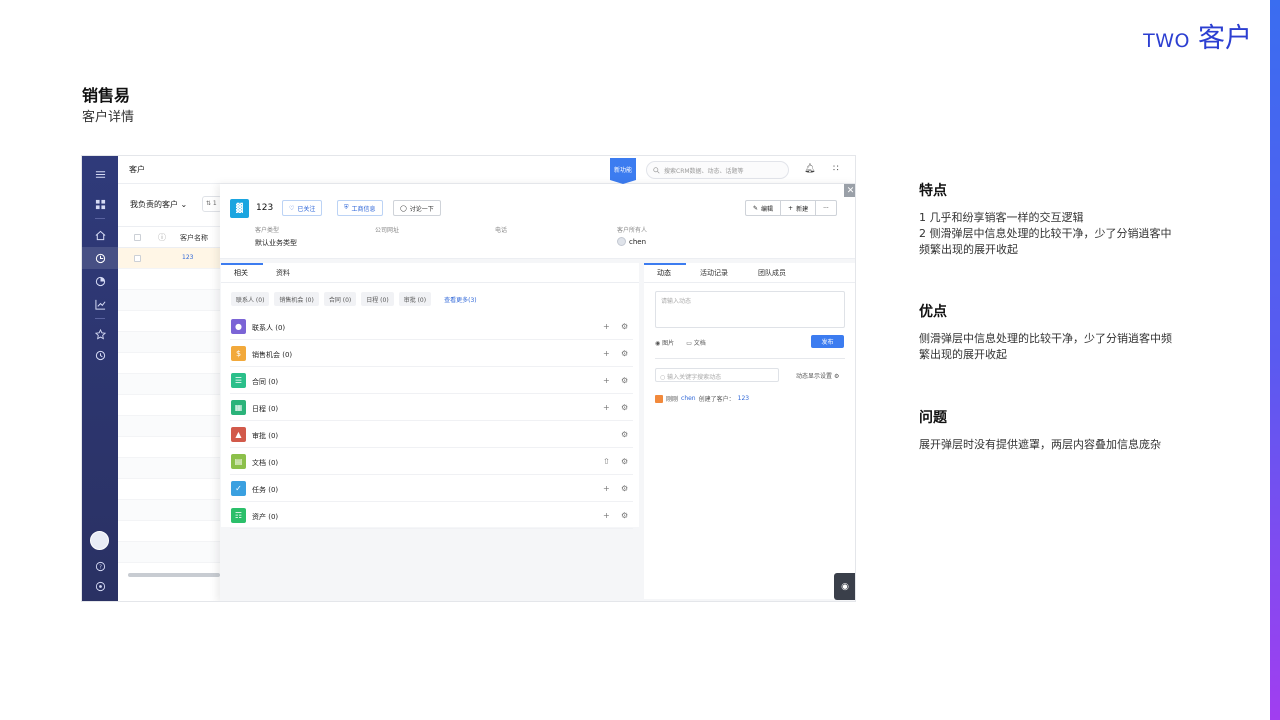 The width and height of the screenshot is (1280, 720). What do you see at coordinates (340, 299) in the screenshot?
I see `chip-contracts: 合同 (0)` at bounding box center [340, 299].